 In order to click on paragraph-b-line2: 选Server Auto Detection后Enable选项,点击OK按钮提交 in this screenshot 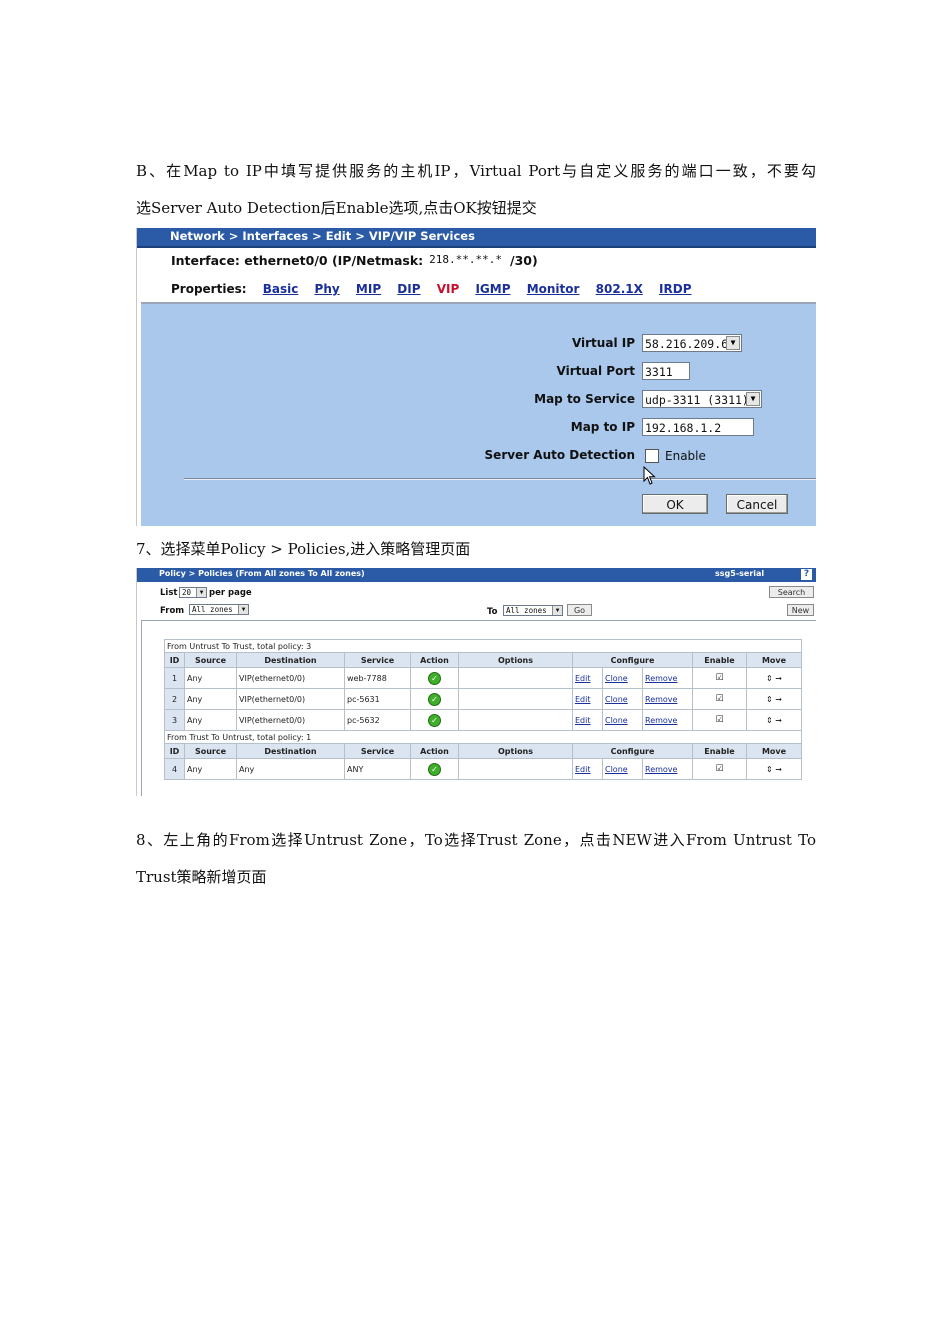, I will do `click(336, 208)`.